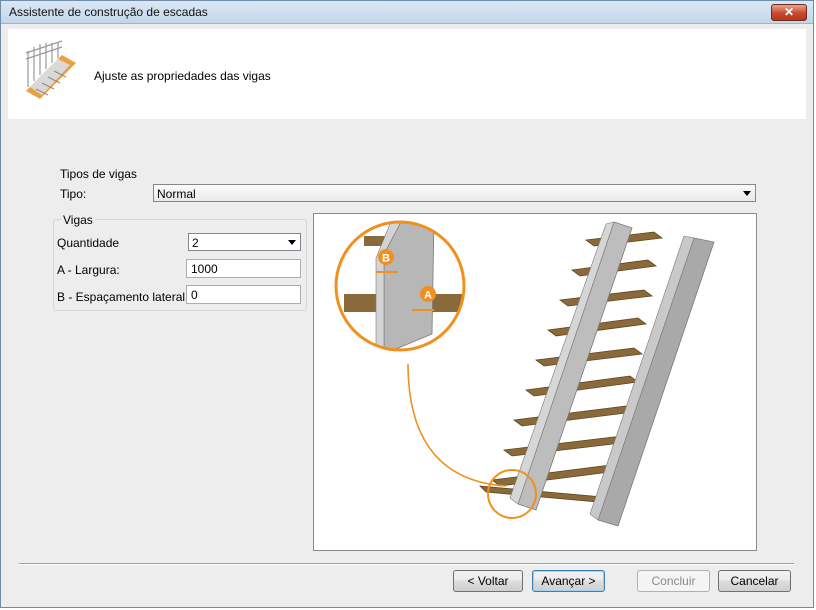 This screenshot has height=610, width=816. Describe the element at coordinates (244, 242) in the screenshot. I see `quantidade-select: 2` at that location.